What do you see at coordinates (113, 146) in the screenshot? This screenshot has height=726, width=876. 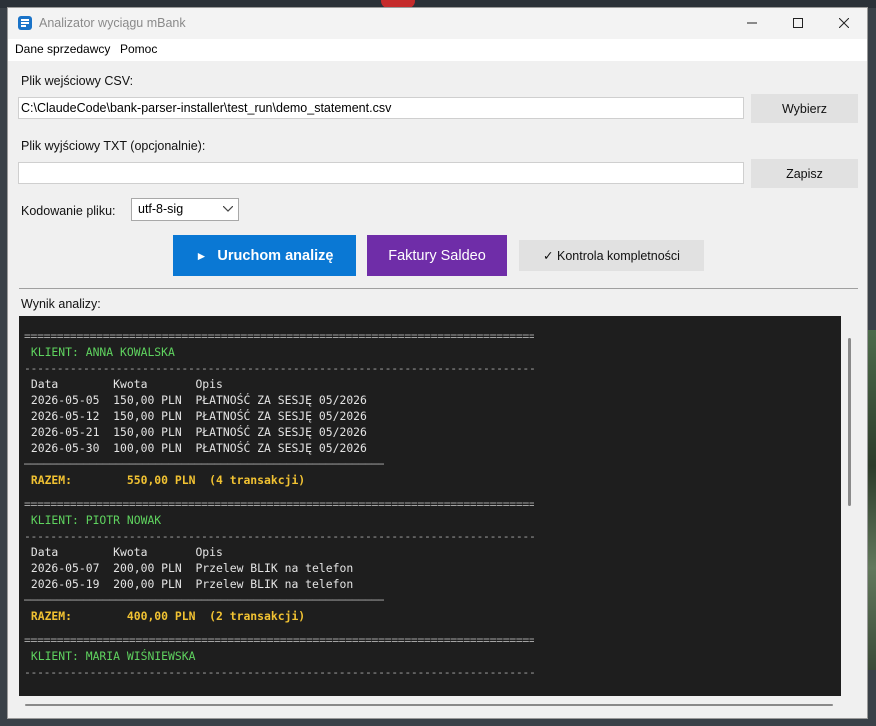 I see `txt-output-label: Plik wyjściowy TXT (opcjonalnie):` at bounding box center [113, 146].